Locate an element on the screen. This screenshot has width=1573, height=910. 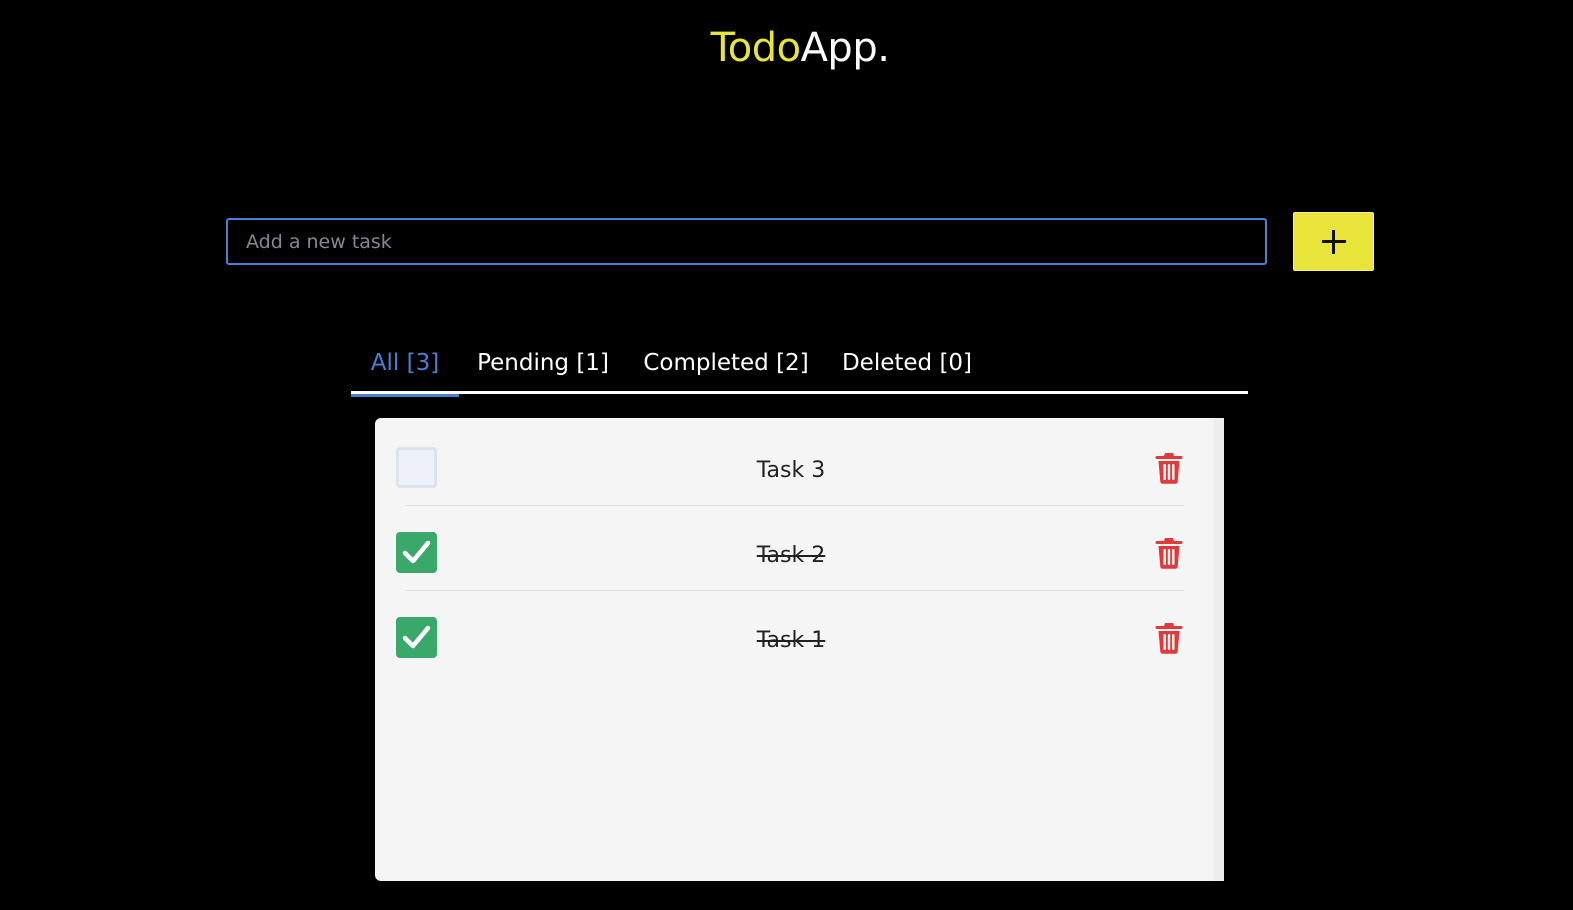
tab-deleted: Deleted [0] is located at coordinates (907, 365).